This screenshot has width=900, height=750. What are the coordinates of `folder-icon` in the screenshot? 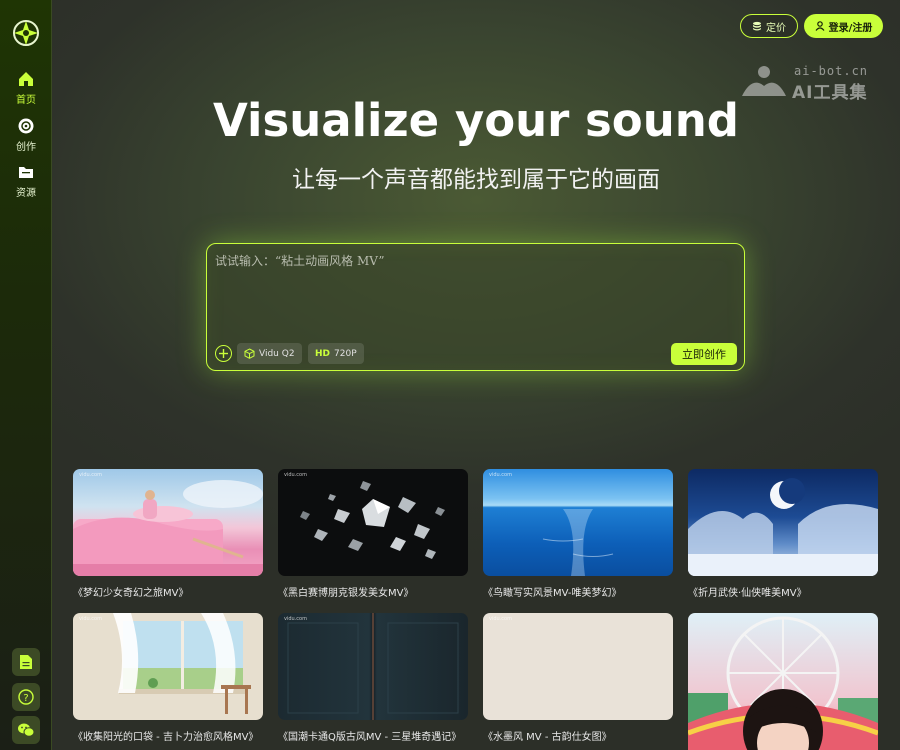 It's located at (26, 172).